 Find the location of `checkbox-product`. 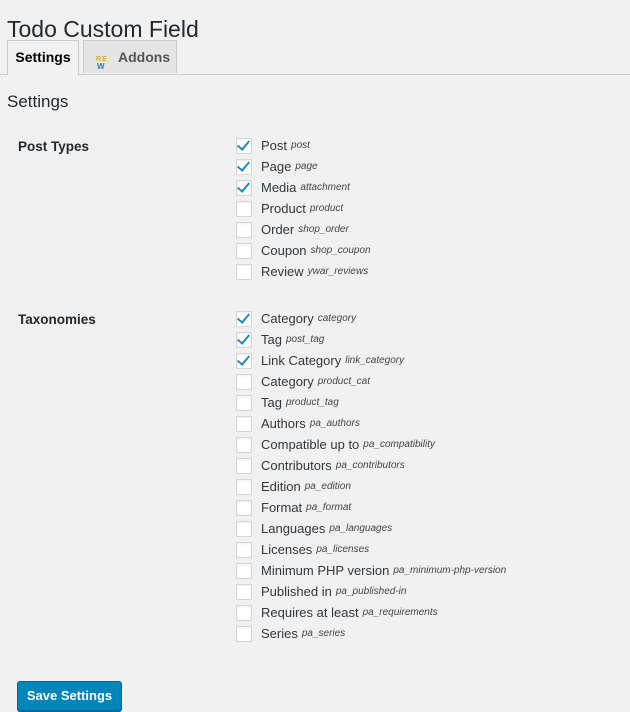

checkbox-product is located at coordinates (244, 208).